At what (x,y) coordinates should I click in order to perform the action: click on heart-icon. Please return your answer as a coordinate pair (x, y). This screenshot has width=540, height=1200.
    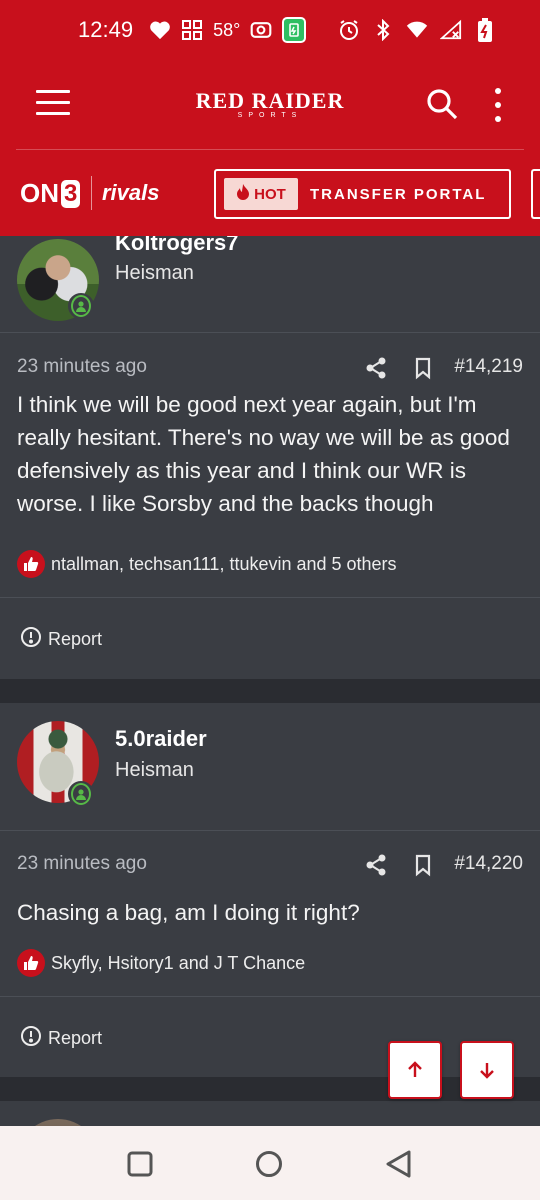
    Looking at the image, I should click on (160, 30).